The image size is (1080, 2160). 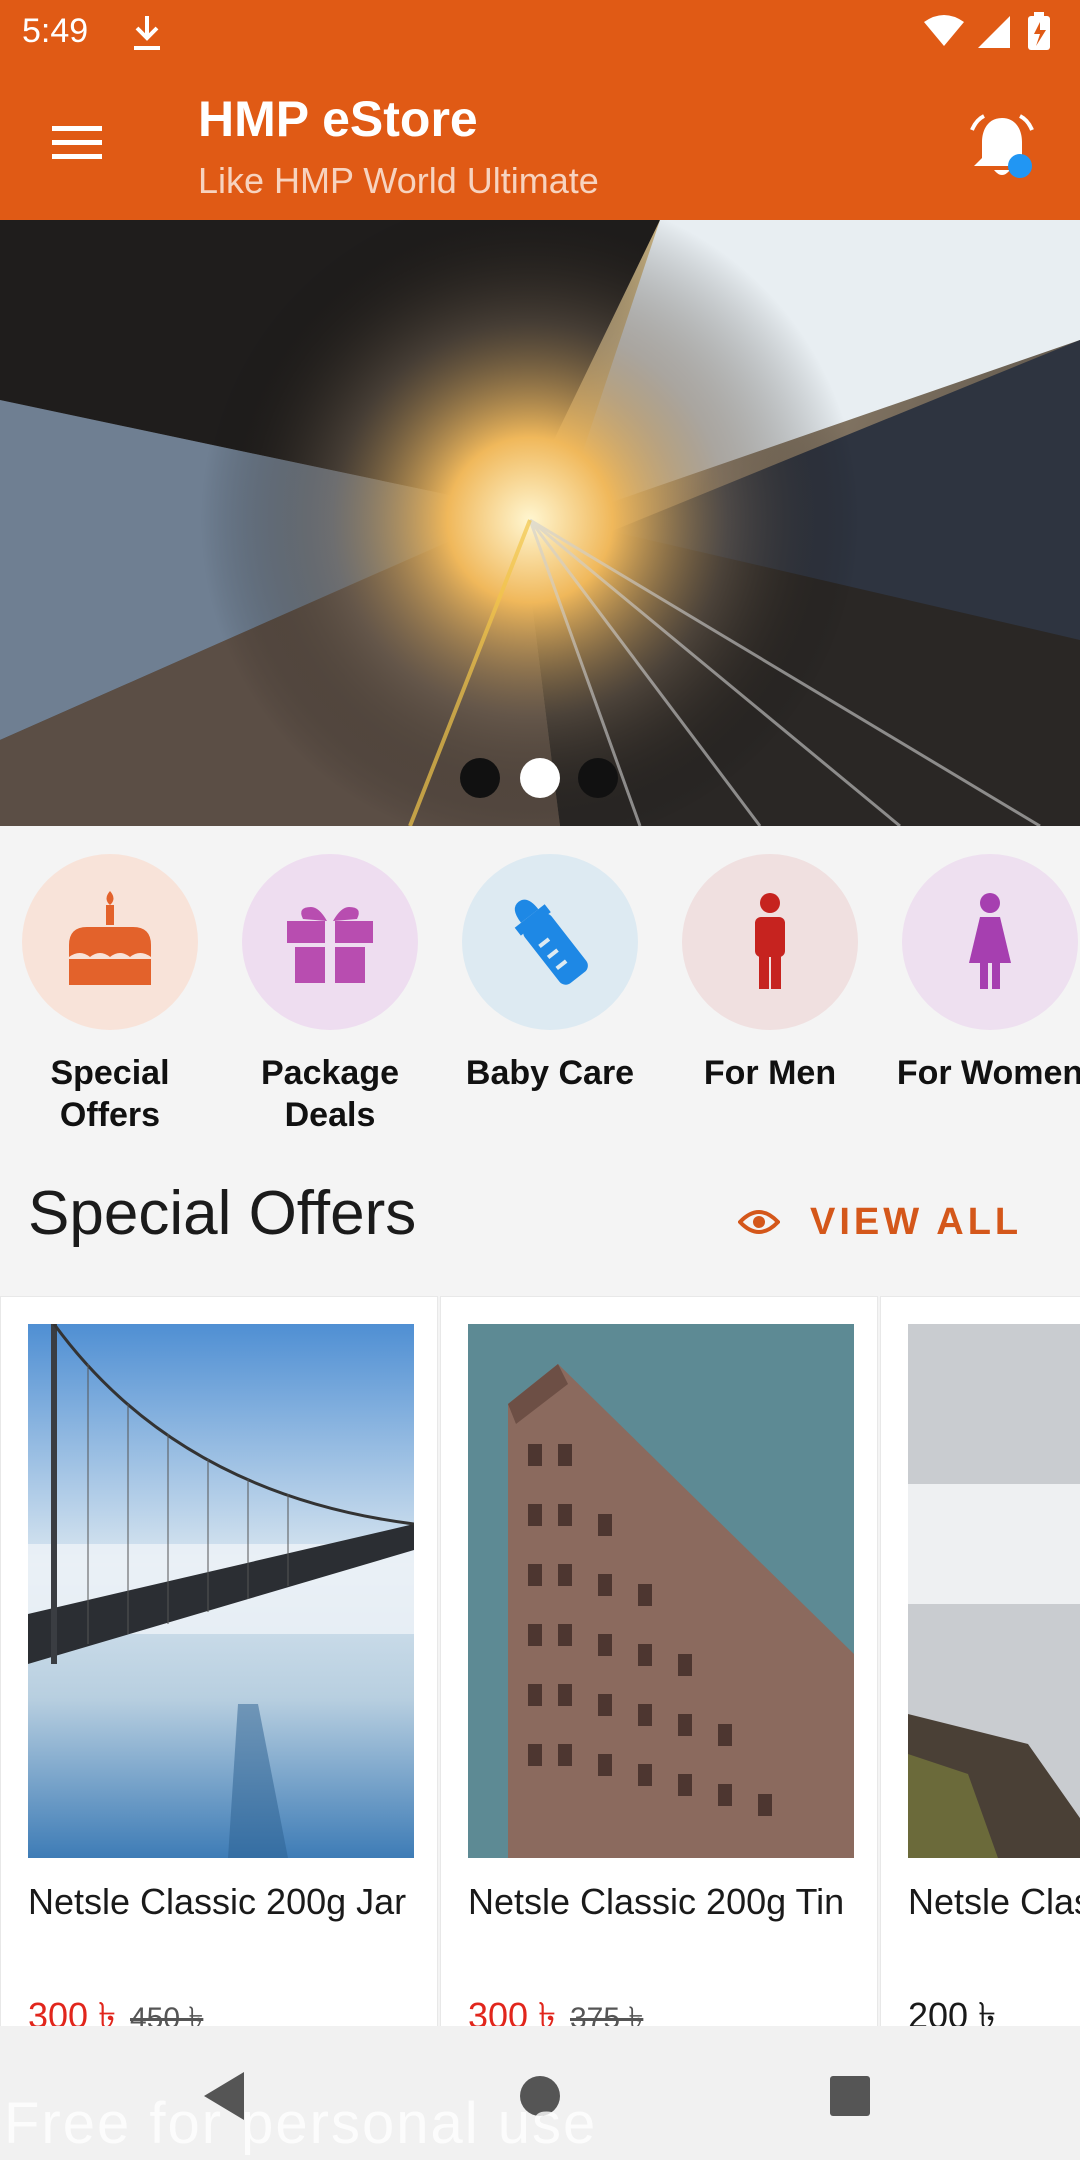 I want to click on product-price-row: 300 ৳ 375 ৳, so click(x=555, y=2007).